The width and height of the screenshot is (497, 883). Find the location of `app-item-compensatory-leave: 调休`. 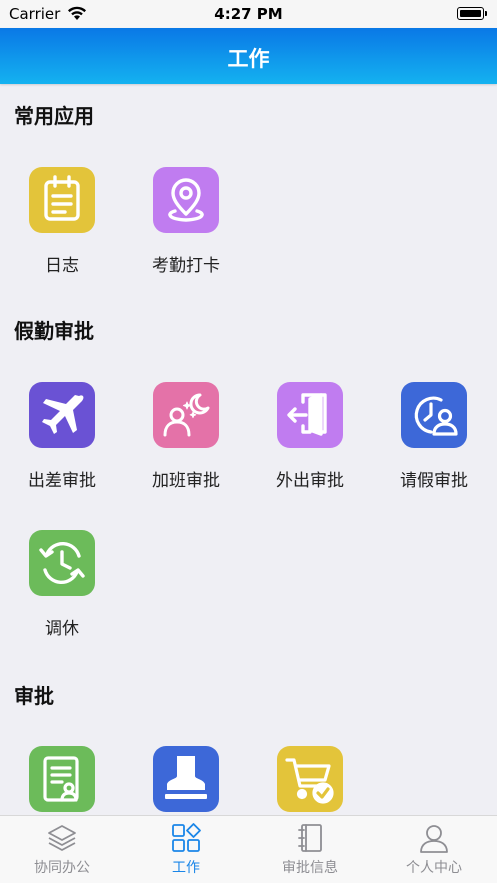

app-item-compensatory-leave: 调休 is located at coordinates (62, 590).